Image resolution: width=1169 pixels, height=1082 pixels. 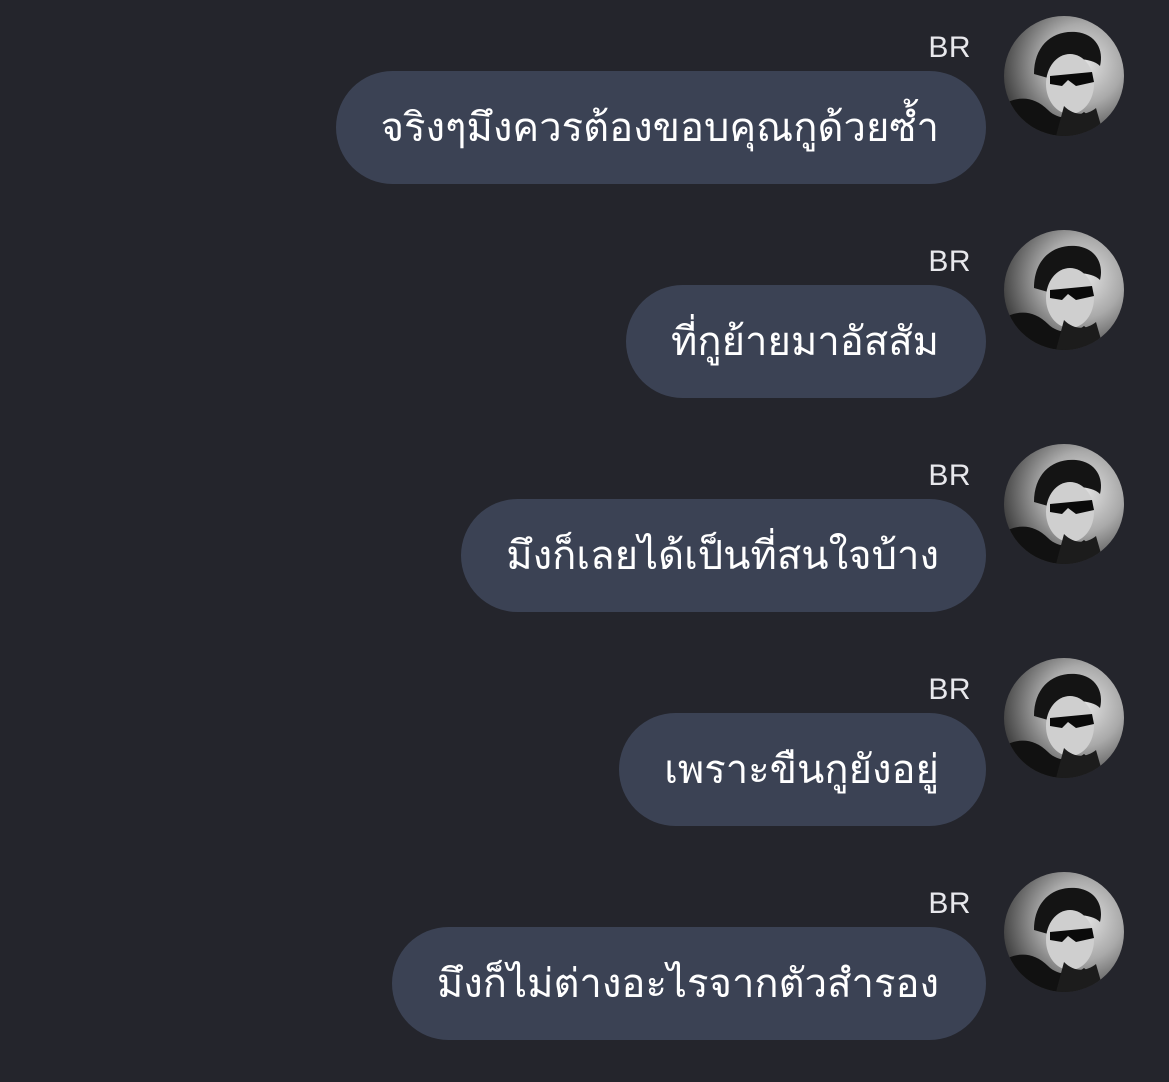 I want to click on message-text: จริงๆมึงควรต้องขอบคุณกูด้วยซ้ำ, so click(x=659, y=127).